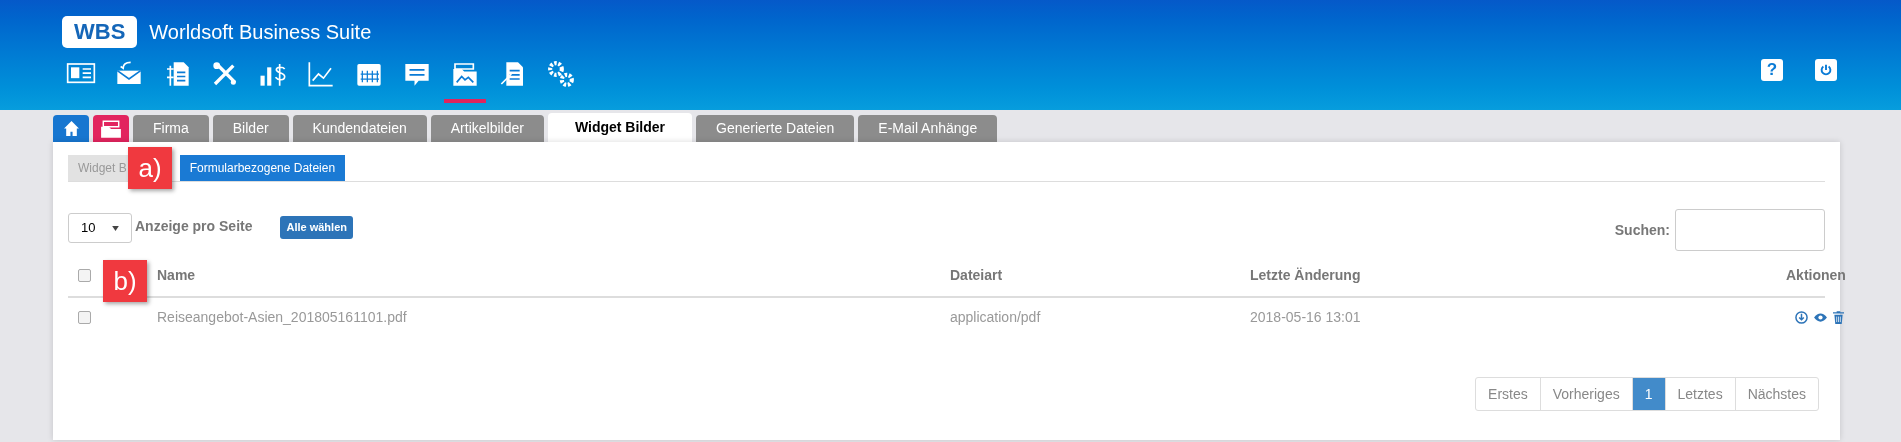  Describe the element at coordinates (928, 128) in the screenshot. I see `tab: E-Mail Anhänge` at that location.